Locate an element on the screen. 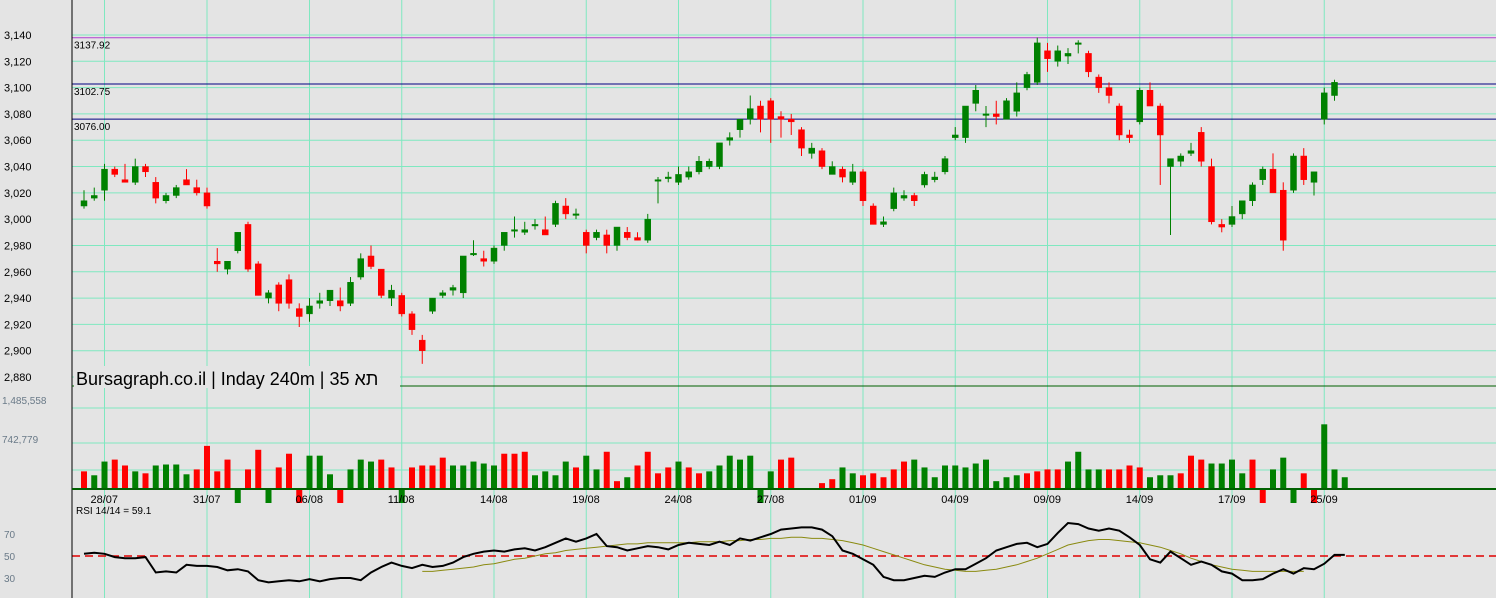 This screenshot has height=598, width=1496. price-tick-label: 3,040 is located at coordinates (18, 168).